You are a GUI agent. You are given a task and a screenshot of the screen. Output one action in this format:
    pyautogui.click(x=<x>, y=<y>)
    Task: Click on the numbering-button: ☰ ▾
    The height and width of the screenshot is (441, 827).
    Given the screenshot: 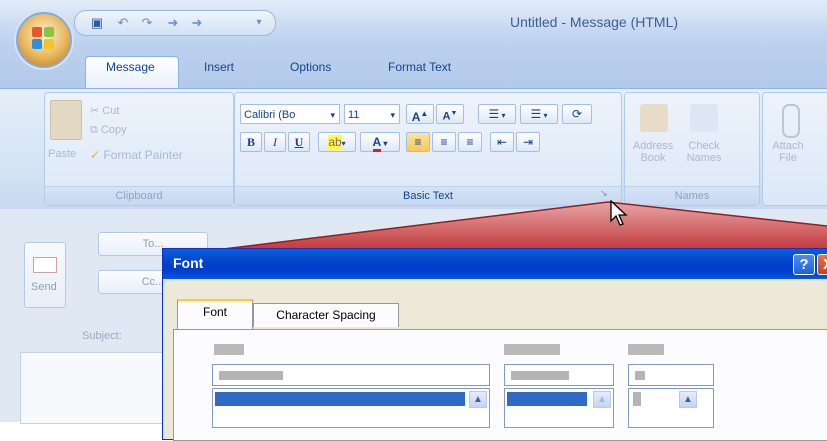 What is the action you would take?
    pyautogui.click(x=539, y=114)
    